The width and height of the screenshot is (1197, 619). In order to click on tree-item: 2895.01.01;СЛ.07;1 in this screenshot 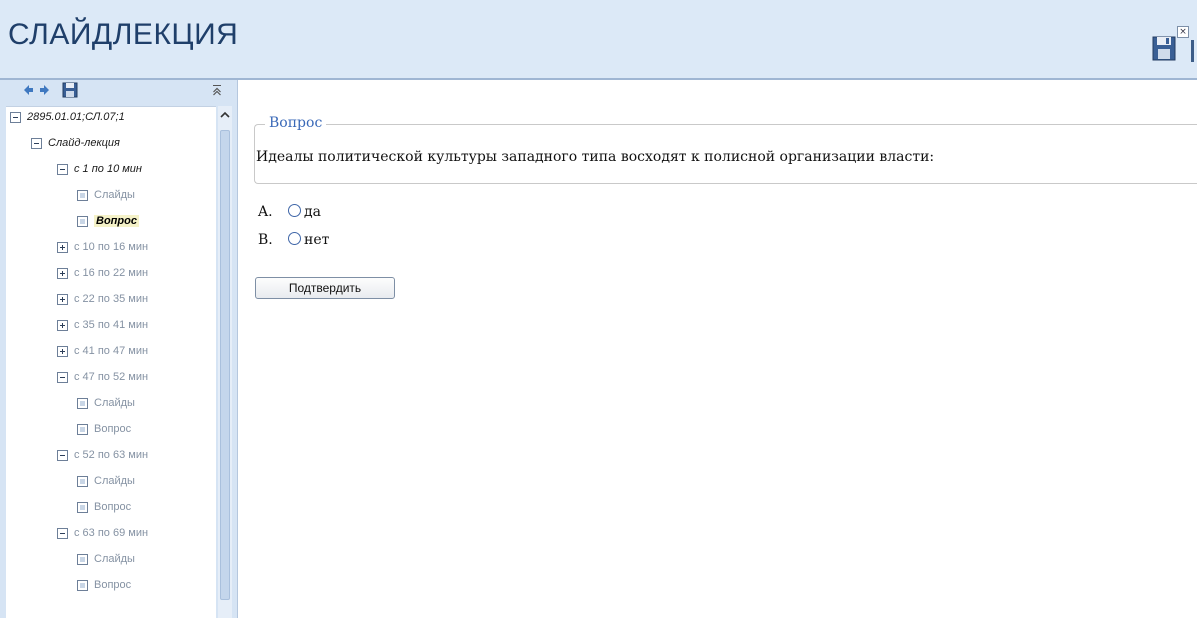, I will do `click(67, 121)`.